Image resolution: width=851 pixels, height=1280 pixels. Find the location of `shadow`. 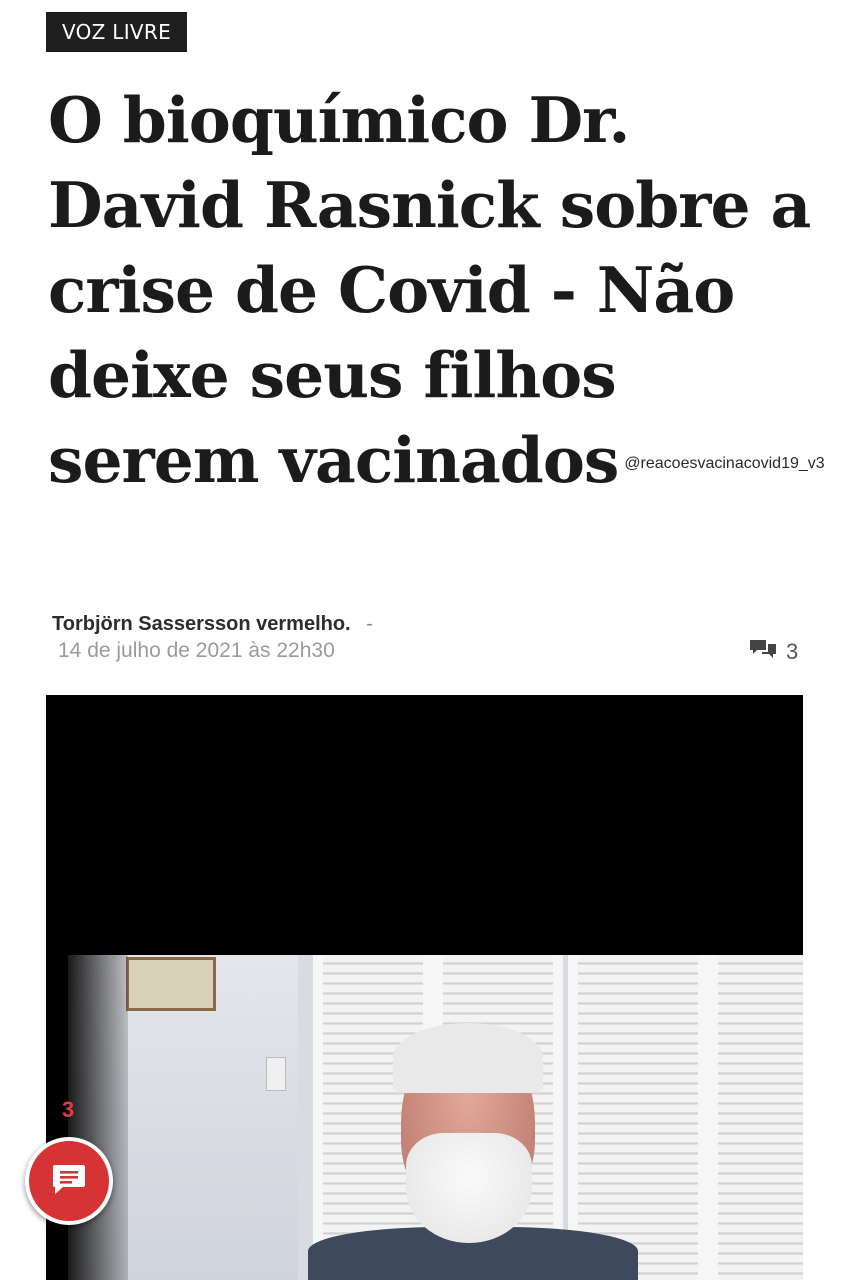

shadow is located at coordinates (98, 1117).